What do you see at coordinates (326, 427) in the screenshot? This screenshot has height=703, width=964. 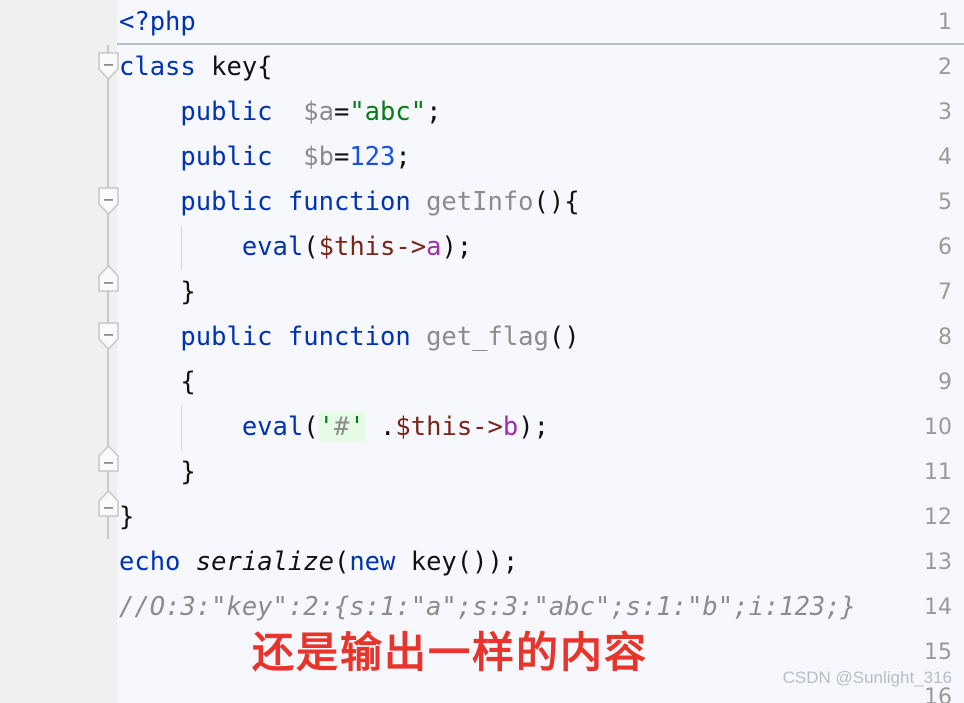 I see `quote-open-l10: '` at bounding box center [326, 427].